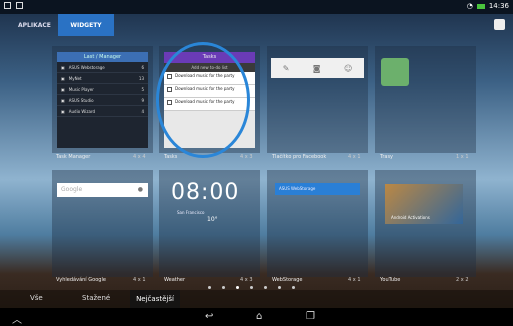  Describe the element at coordinates (469, 6) in the screenshot. I see `wifi-icon: ◔` at that location.